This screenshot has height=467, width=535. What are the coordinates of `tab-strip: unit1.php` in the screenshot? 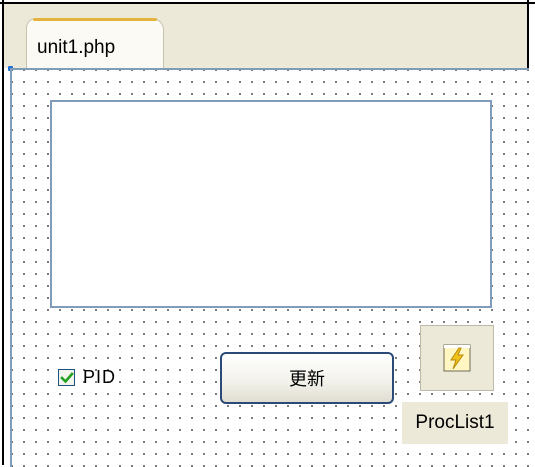 It's located at (265, 38).